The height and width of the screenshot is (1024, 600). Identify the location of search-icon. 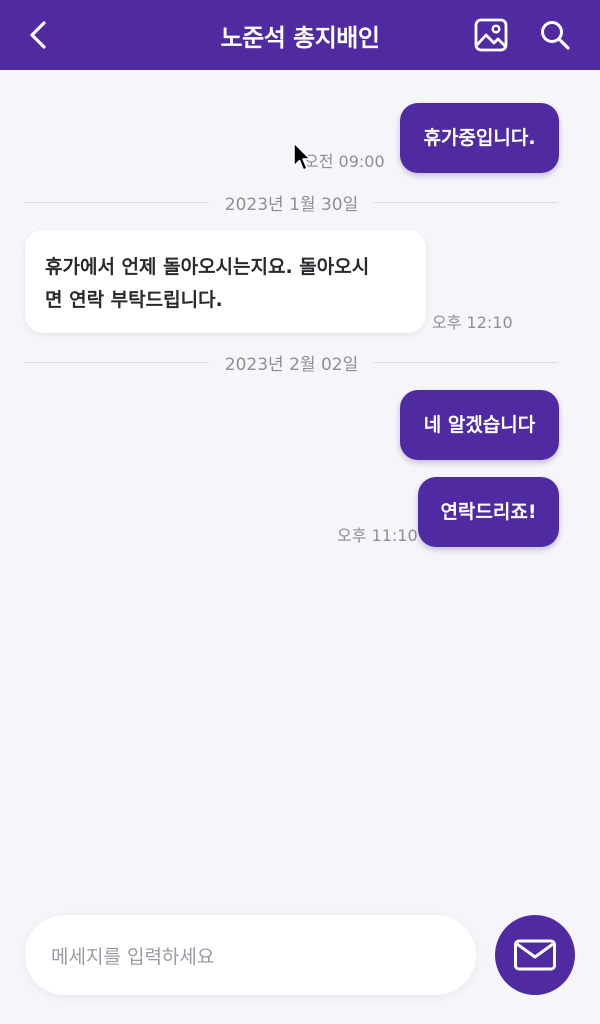
(555, 35).